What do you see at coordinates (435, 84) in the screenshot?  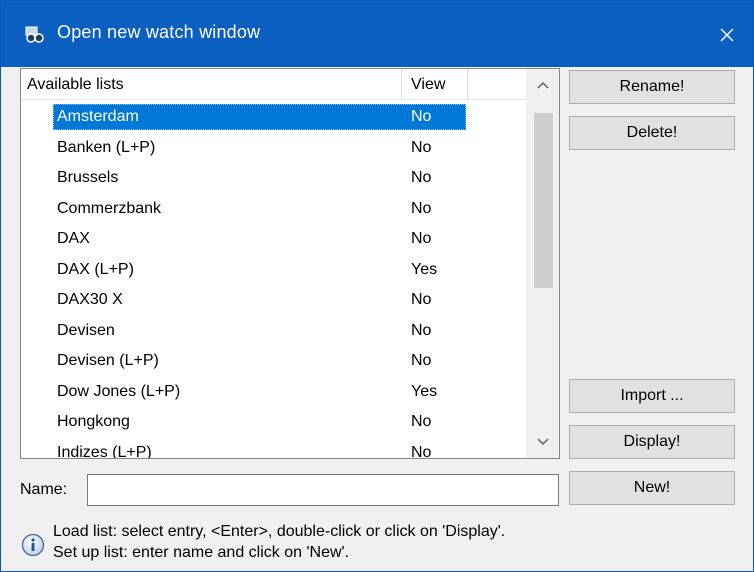 I see `column-header-view: View` at bounding box center [435, 84].